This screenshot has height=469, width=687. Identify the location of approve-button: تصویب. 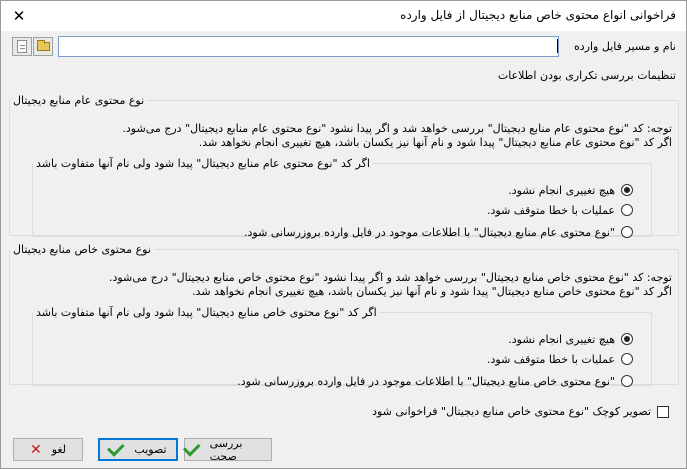
(138, 449).